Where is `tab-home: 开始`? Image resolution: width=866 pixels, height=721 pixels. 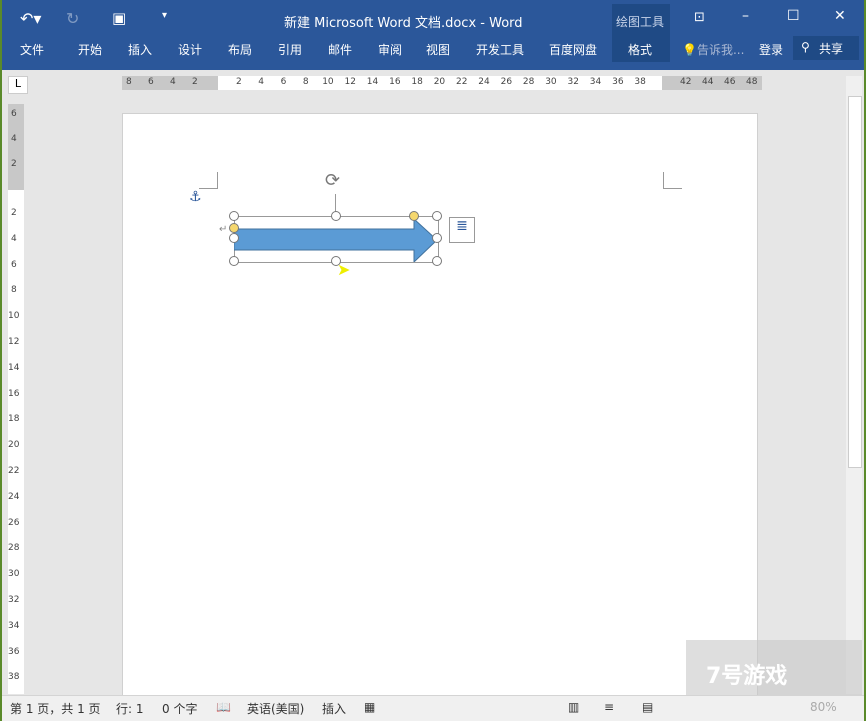
tab-home: 开始 is located at coordinates (90, 49).